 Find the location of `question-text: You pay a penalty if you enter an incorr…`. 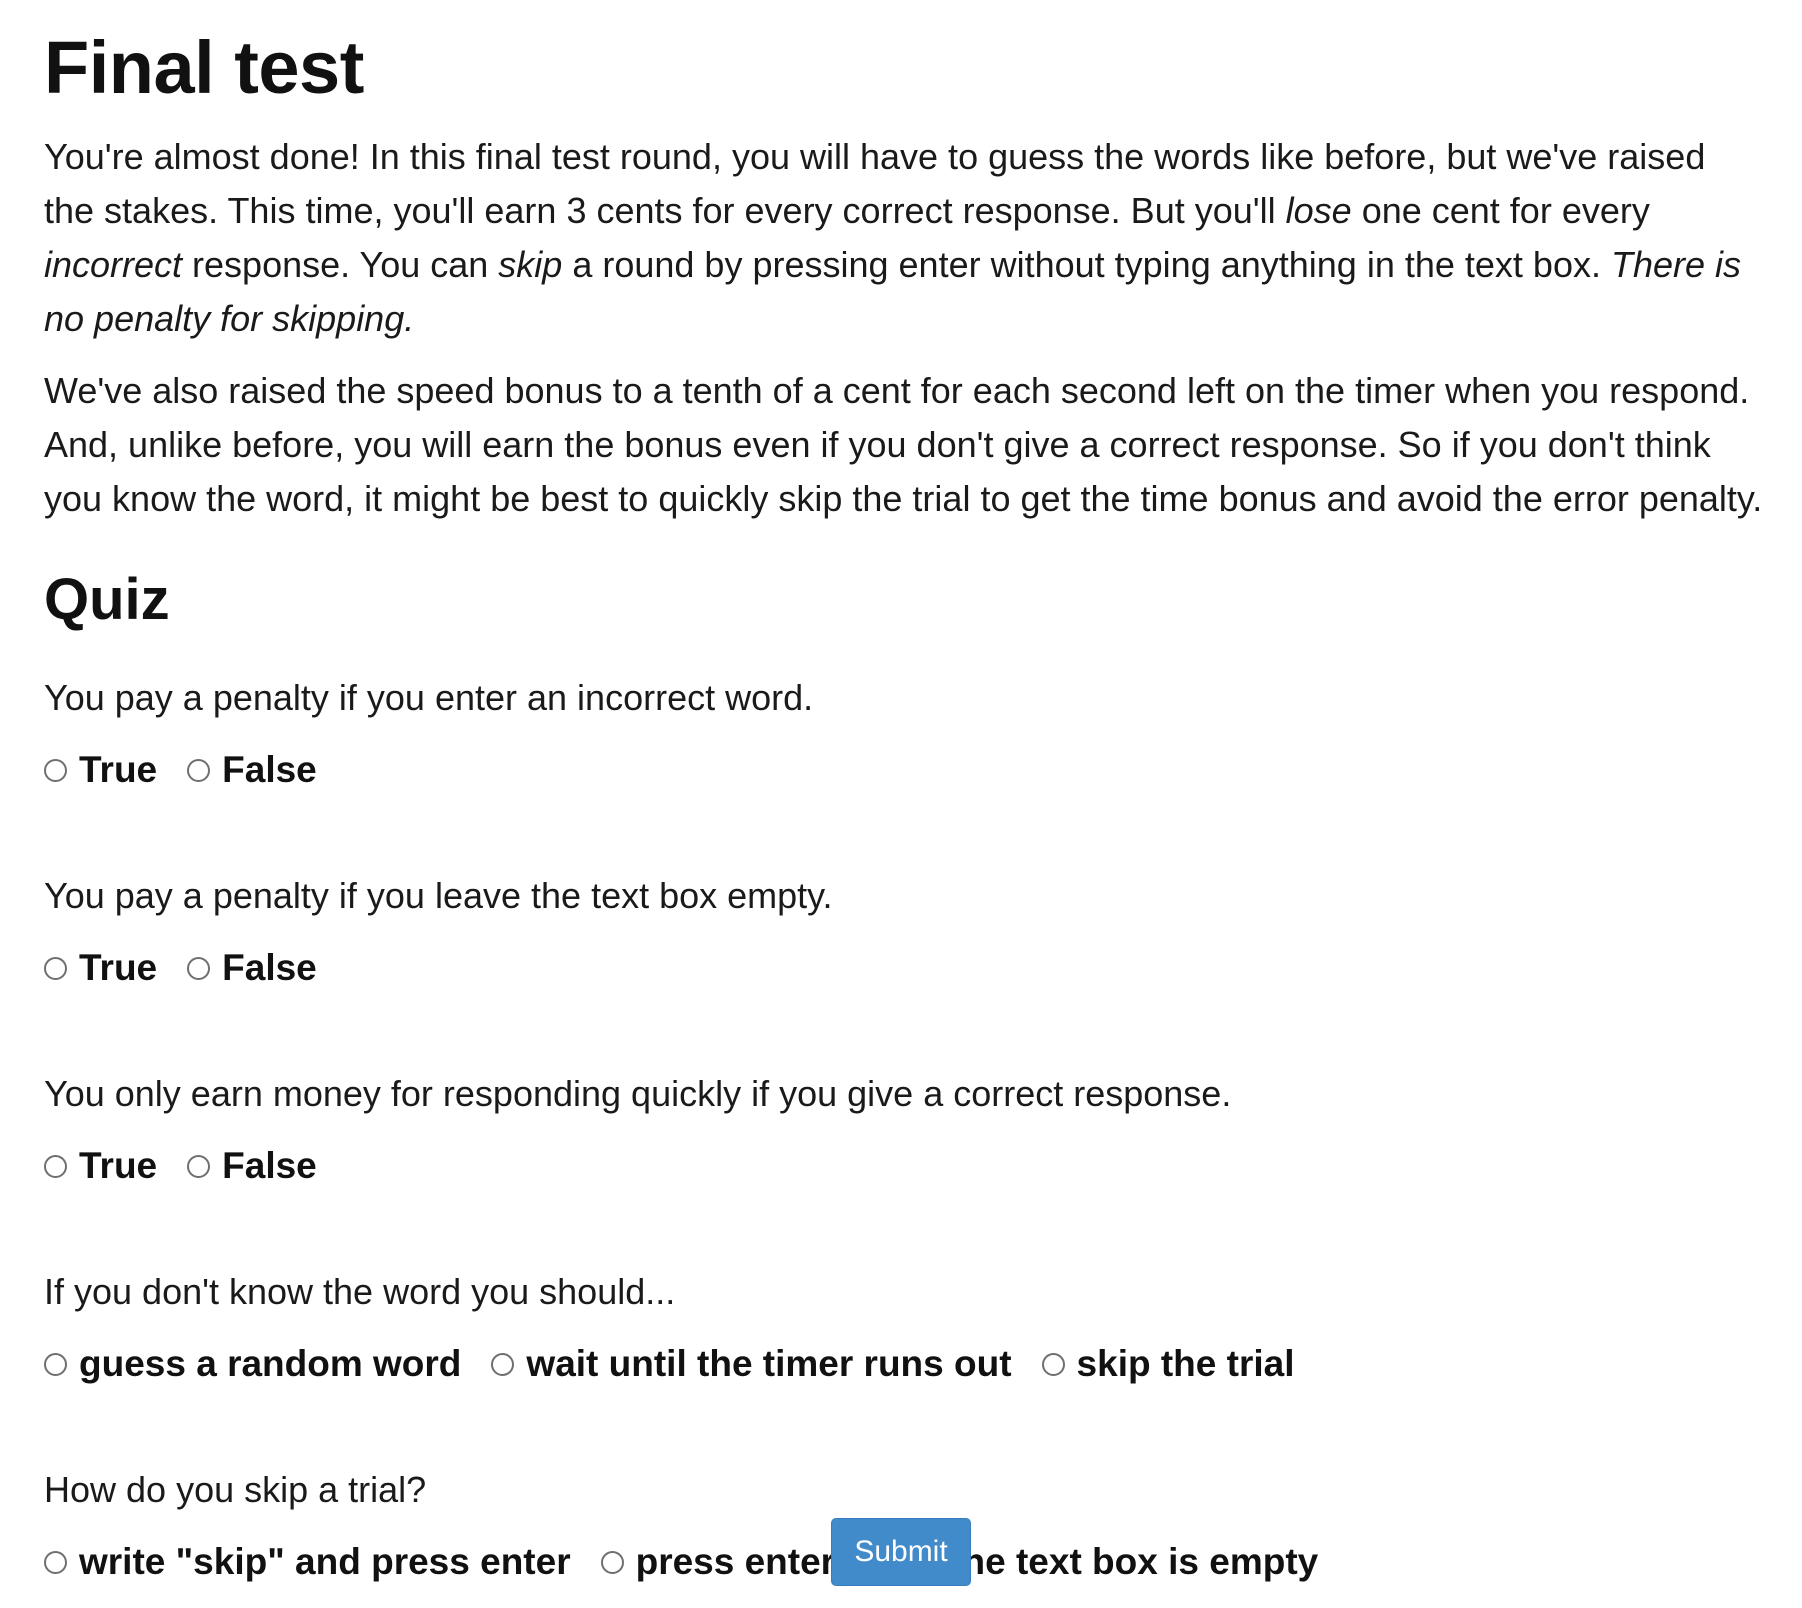

question-text: You pay a penalty if you enter an incorr… is located at coordinates (429, 697).